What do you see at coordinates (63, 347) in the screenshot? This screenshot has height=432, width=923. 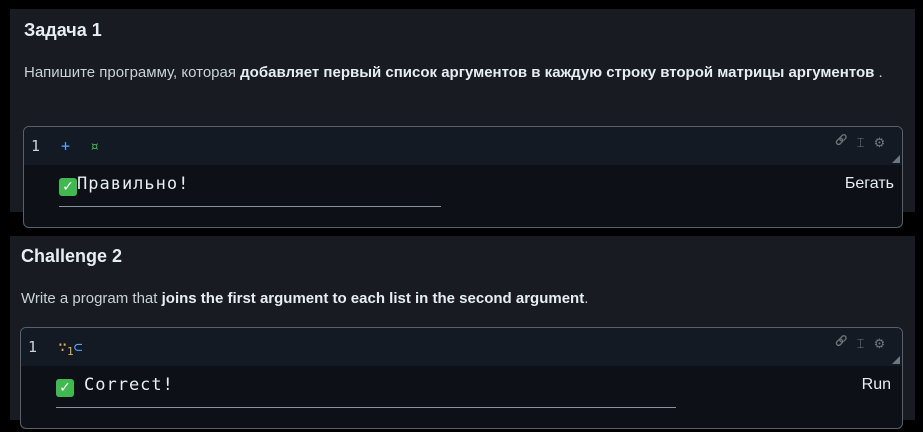 I see `code-token: ∵` at bounding box center [63, 347].